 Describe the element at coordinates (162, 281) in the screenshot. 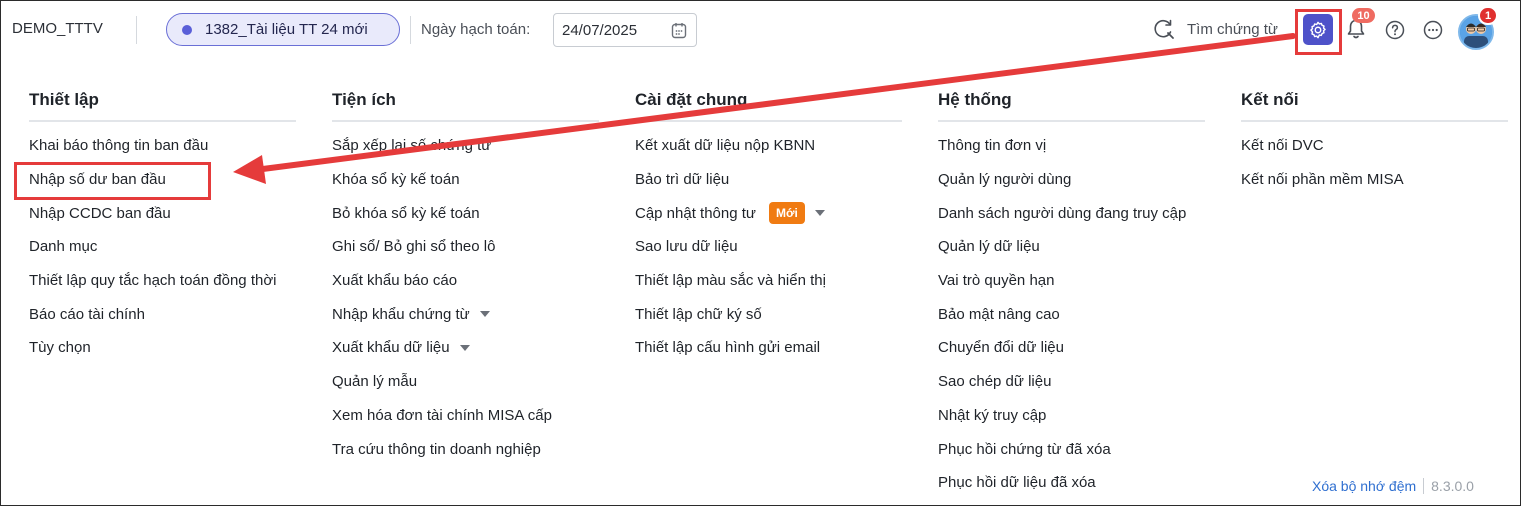

I see `menu-item: Thiết lập quy tắc hạch toán đồng thời` at that location.